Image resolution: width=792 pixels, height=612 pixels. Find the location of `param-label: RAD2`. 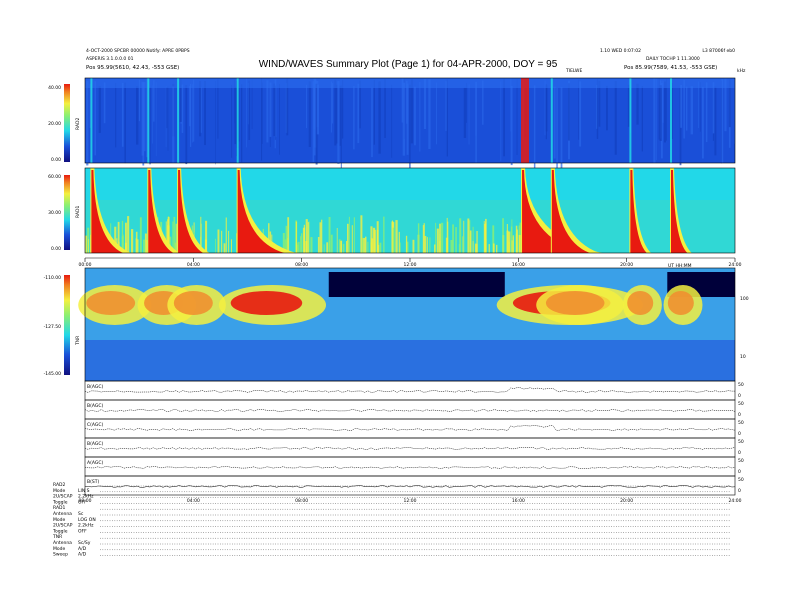

param-label: RAD2 is located at coordinates (59, 485).